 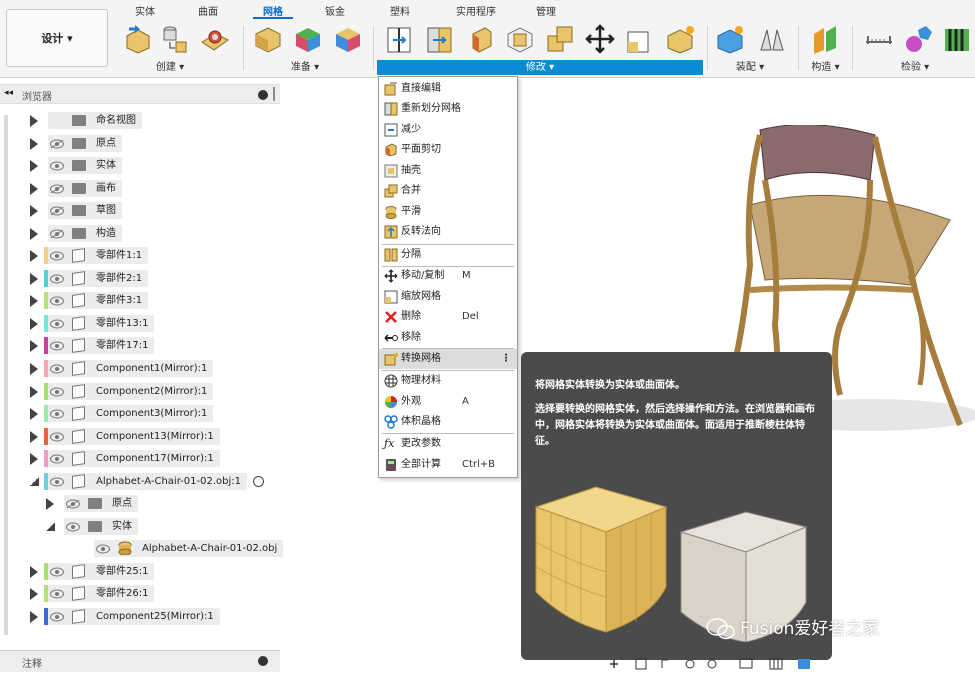 What do you see at coordinates (268, 39) in the screenshot?
I see `repair-icon` at bounding box center [268, 39].